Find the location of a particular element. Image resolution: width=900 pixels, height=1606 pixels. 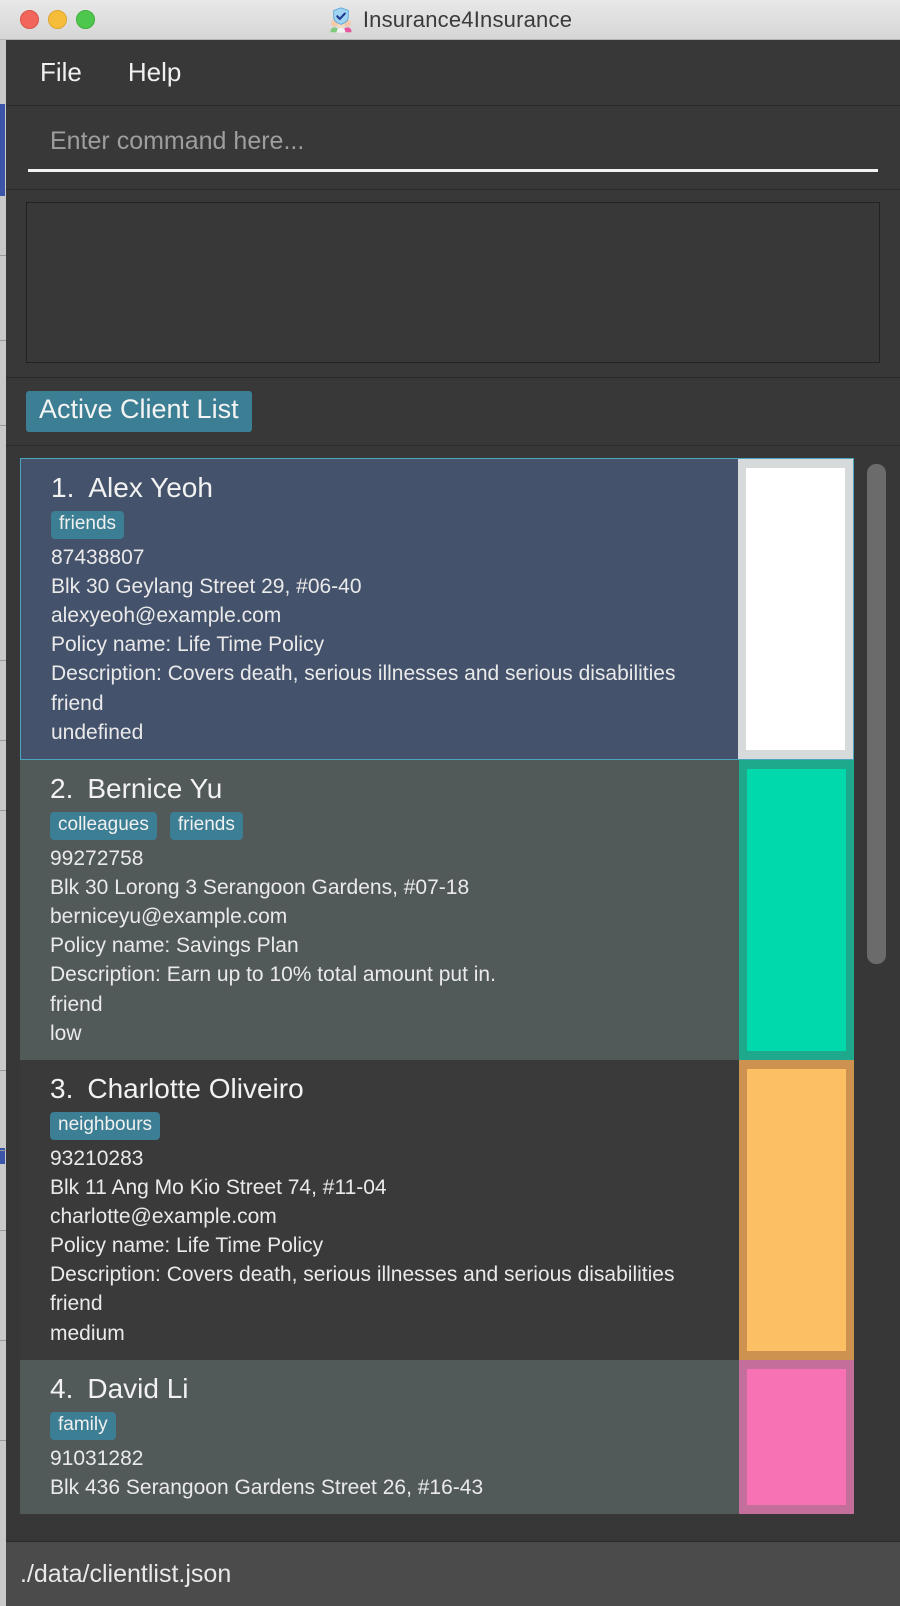

client-name-text: Alex Yeoh is located at coordinates (150, 487).